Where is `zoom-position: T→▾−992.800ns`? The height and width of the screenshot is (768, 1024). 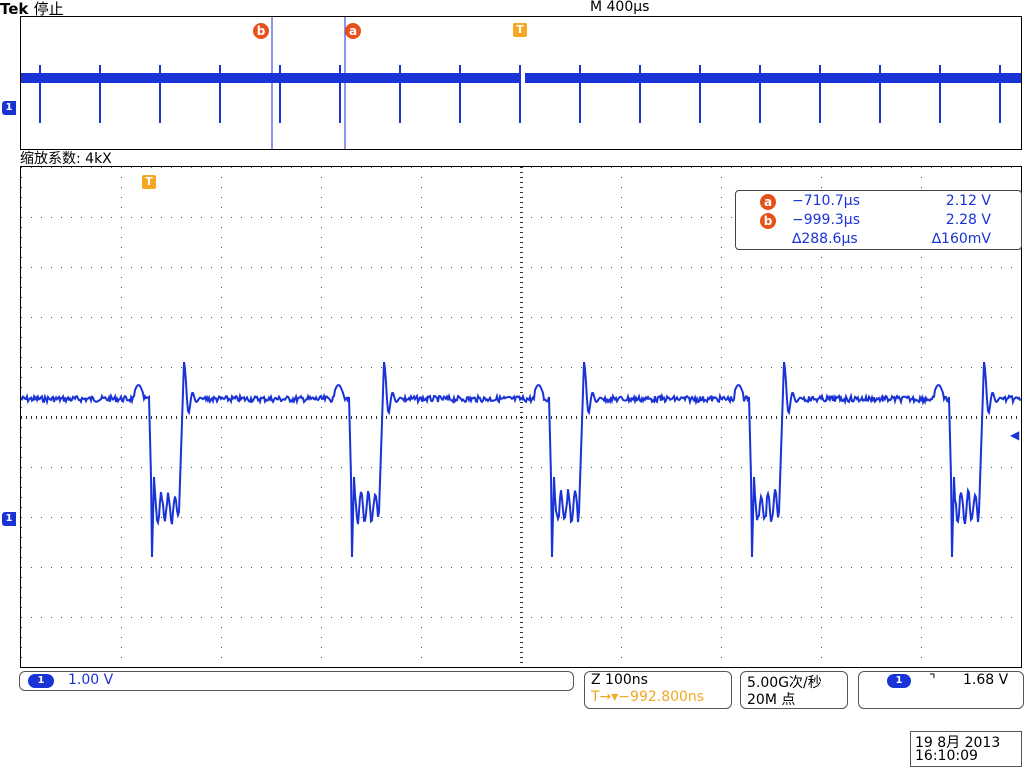 zoom-position: T→▾−992.800ns is located at coordinates (648, 697).